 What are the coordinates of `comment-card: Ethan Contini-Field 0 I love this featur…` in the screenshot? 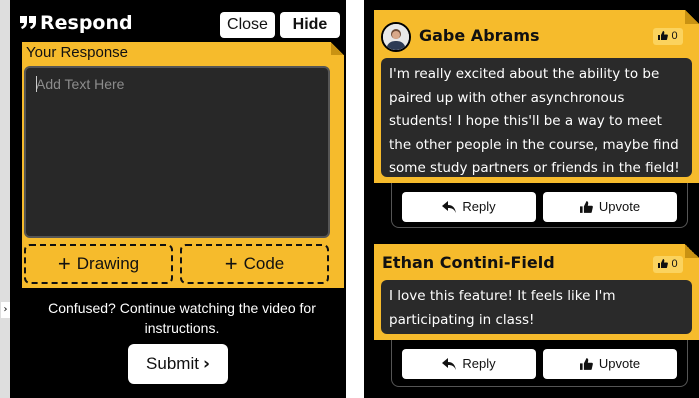 It's located at (536, 292).